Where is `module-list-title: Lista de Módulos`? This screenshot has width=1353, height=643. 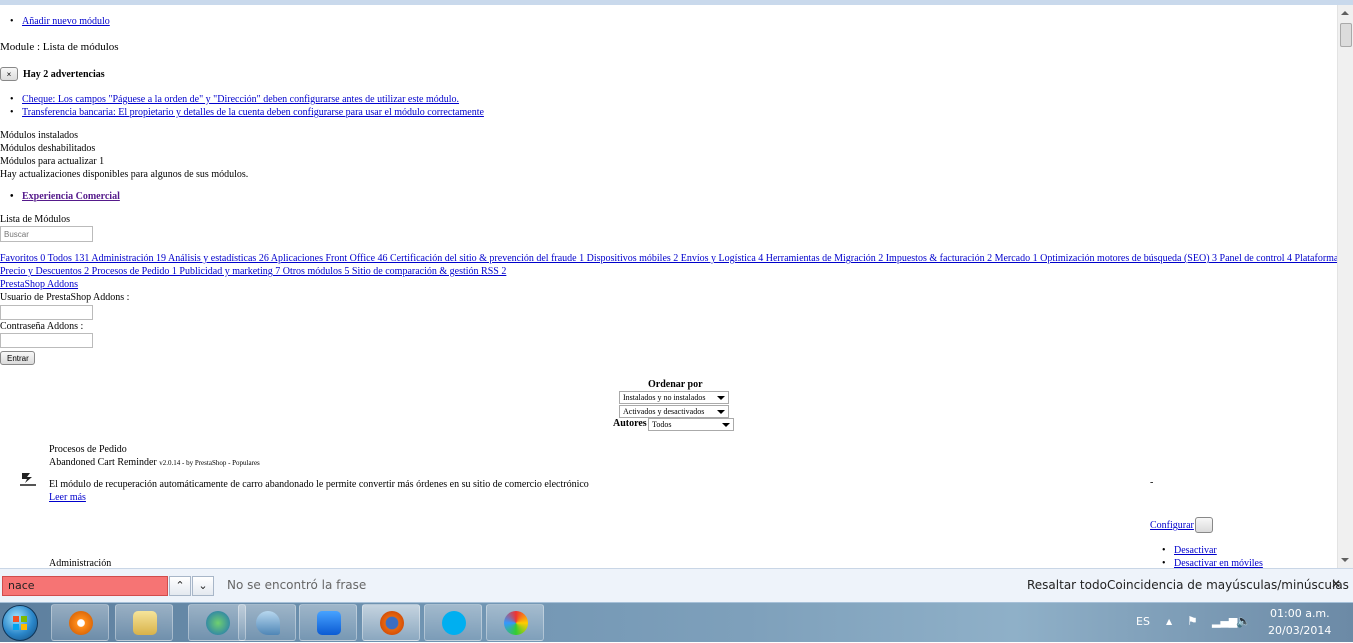
module-list-title: Lista de Módulos is located at coordinates (35, 219).